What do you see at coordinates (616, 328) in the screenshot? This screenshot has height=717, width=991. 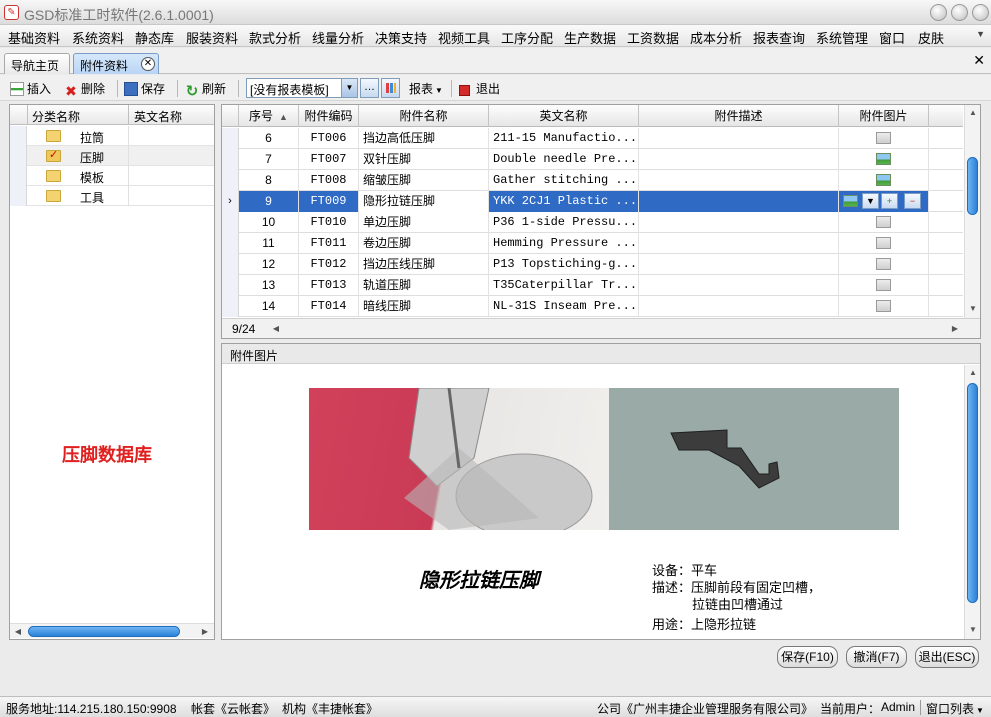 I see `grid-horizontal-scrollbar: ◀ ▶` at bounding box center [616, 328].